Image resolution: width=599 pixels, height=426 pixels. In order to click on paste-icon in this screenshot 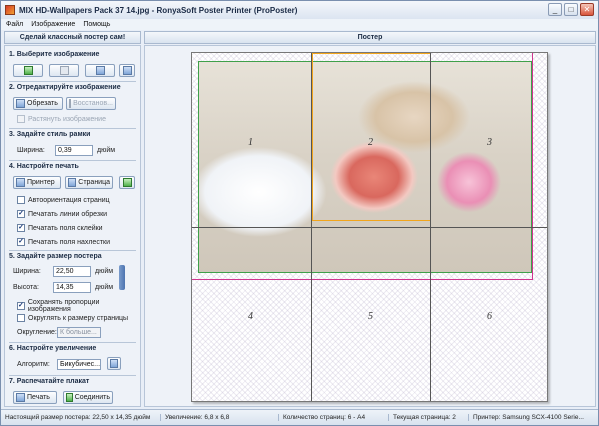, I will do `click(64, 70)`.